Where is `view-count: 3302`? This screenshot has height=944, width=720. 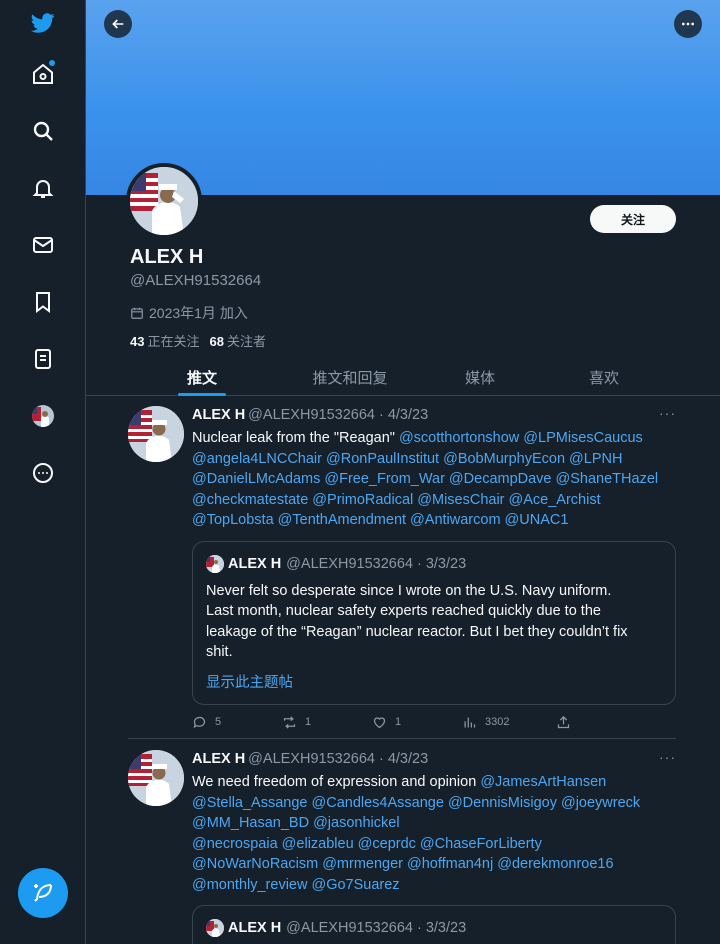 view-count: 3302 is located at coordinates (497, 722).